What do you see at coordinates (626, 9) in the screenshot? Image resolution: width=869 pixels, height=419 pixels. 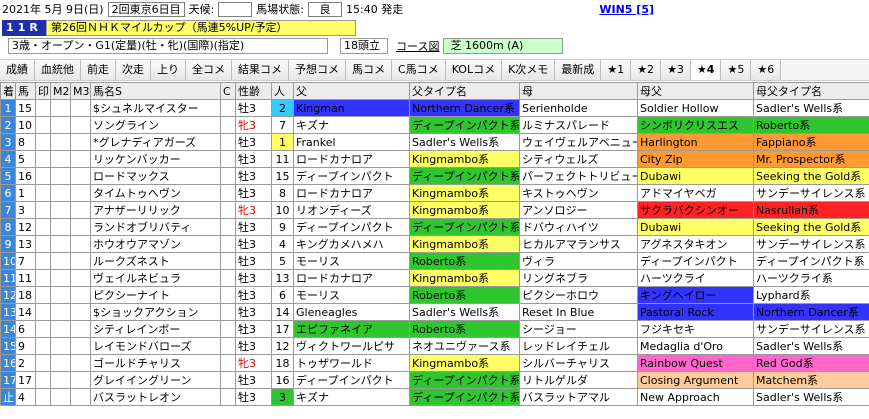 I see `win5-link: WIN5 [5]` at bounding box center [626, 9].